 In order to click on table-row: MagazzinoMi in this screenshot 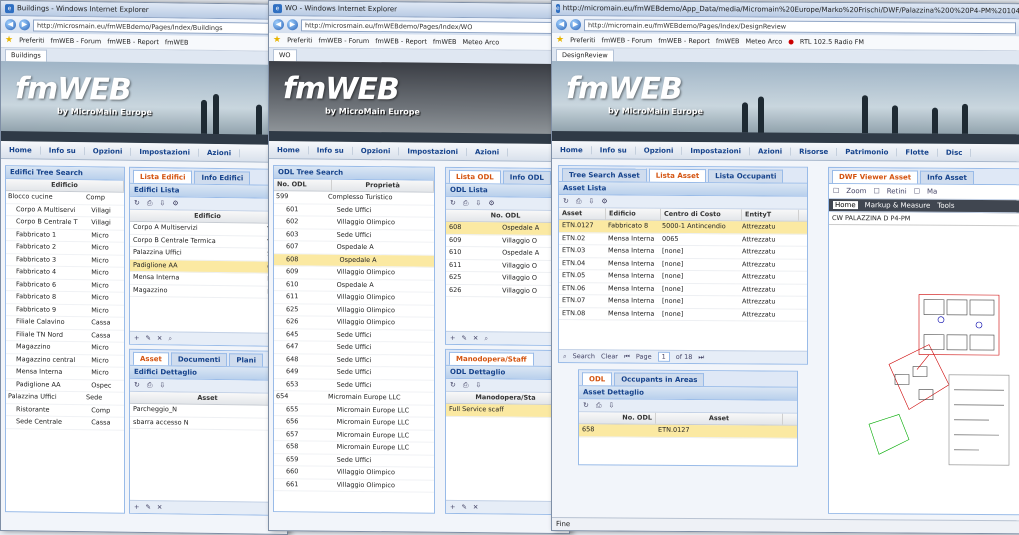, I will do `click(208, 291)`.